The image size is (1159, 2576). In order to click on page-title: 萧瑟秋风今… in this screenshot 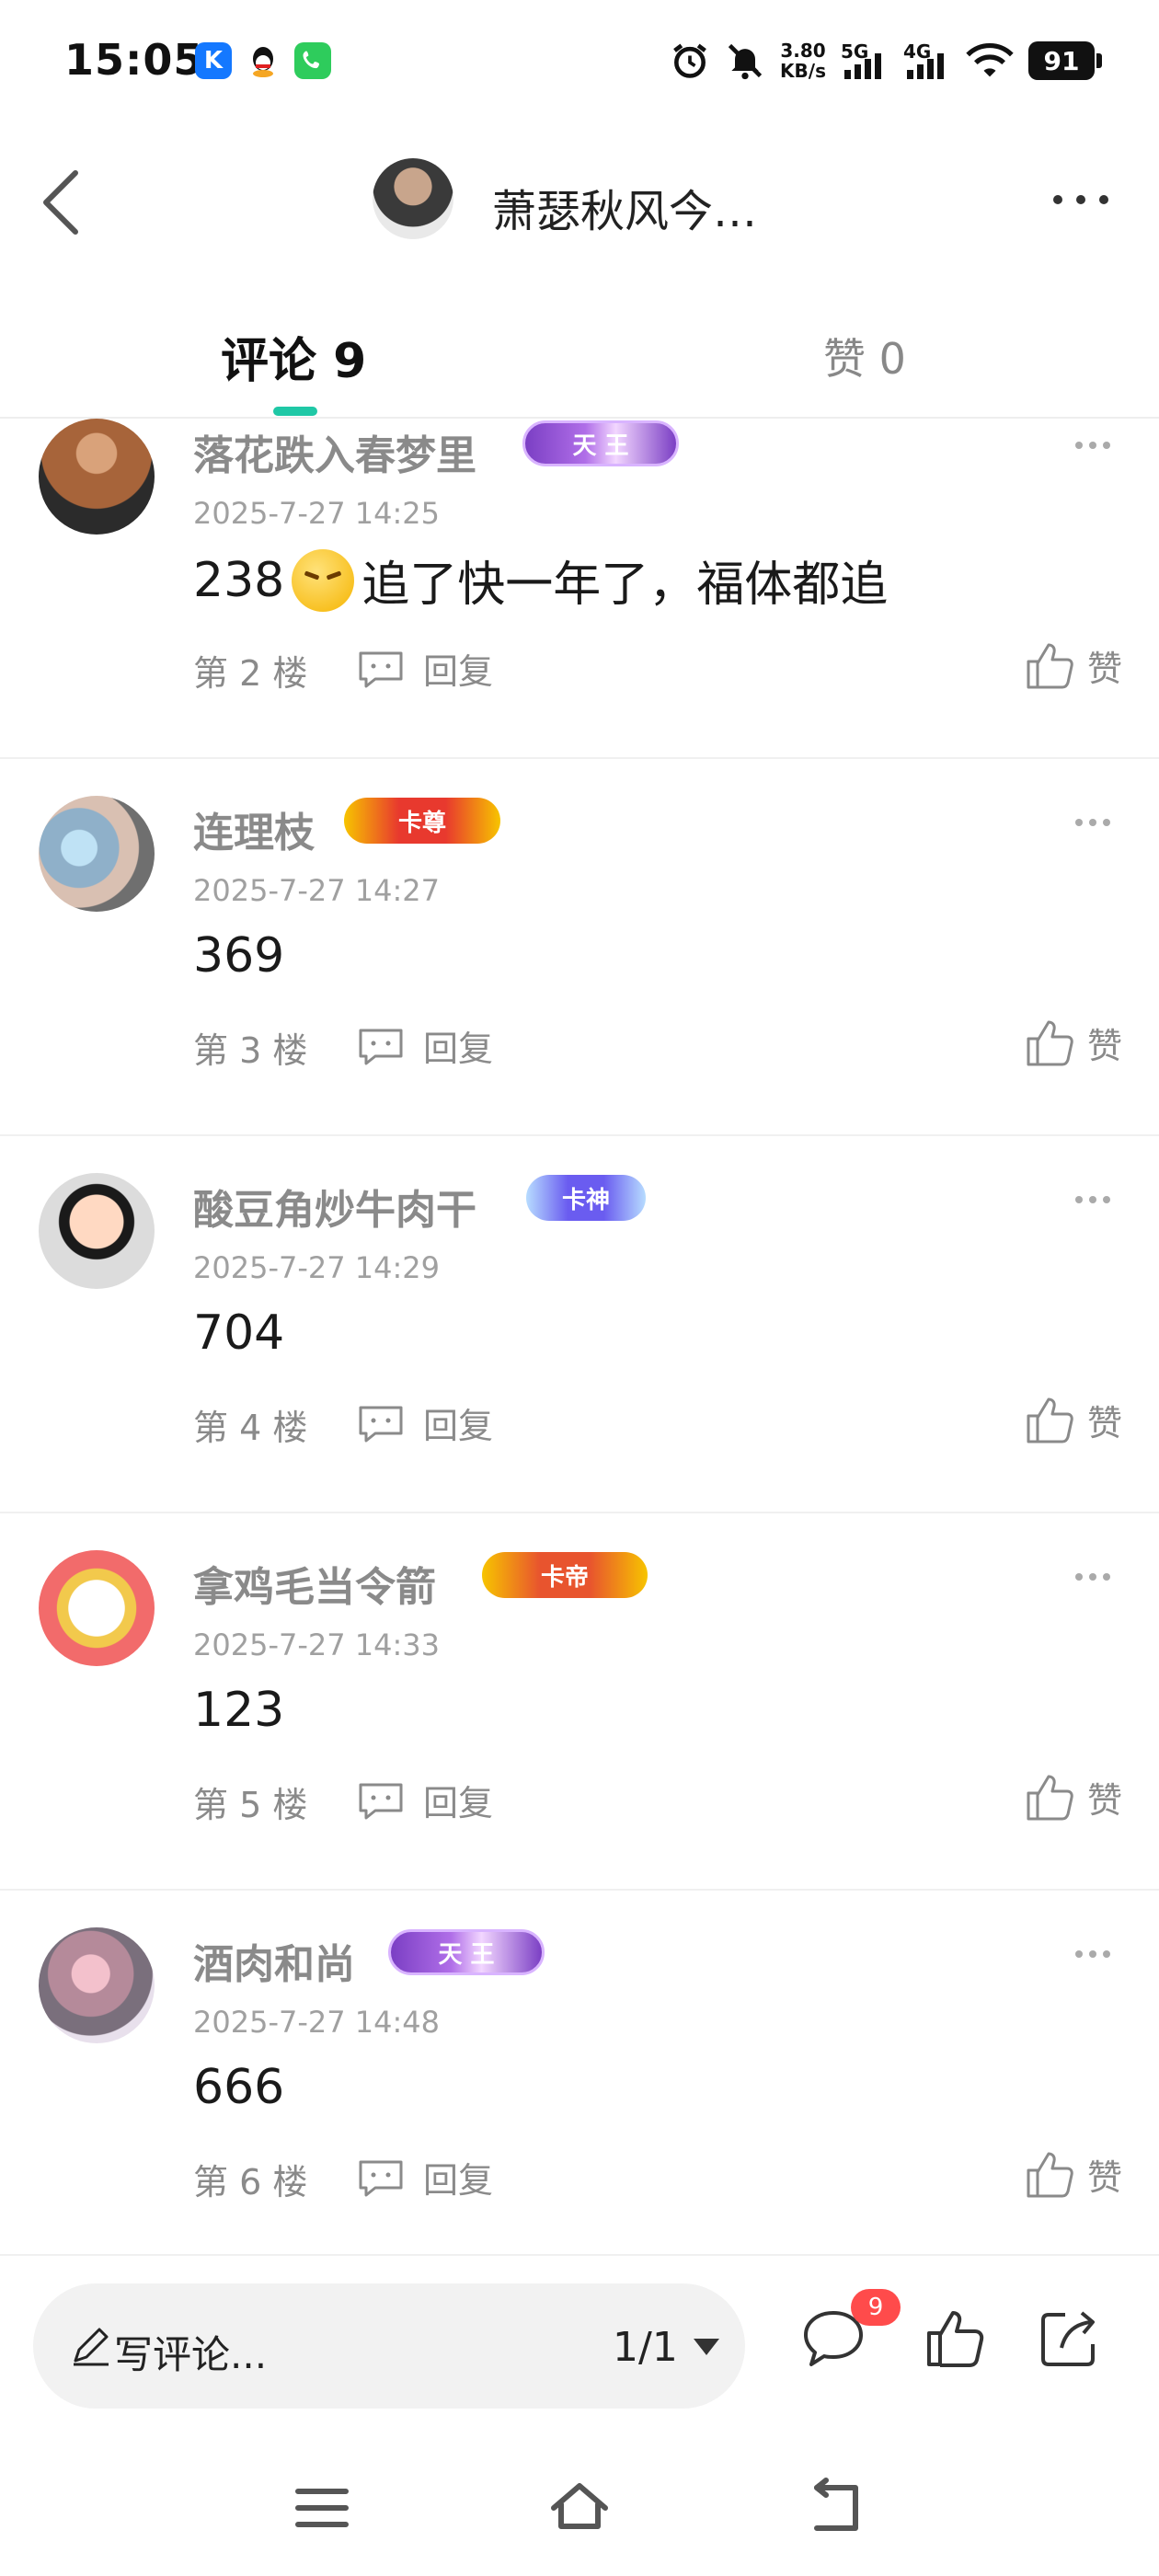, I will do `click(624, 207)`.